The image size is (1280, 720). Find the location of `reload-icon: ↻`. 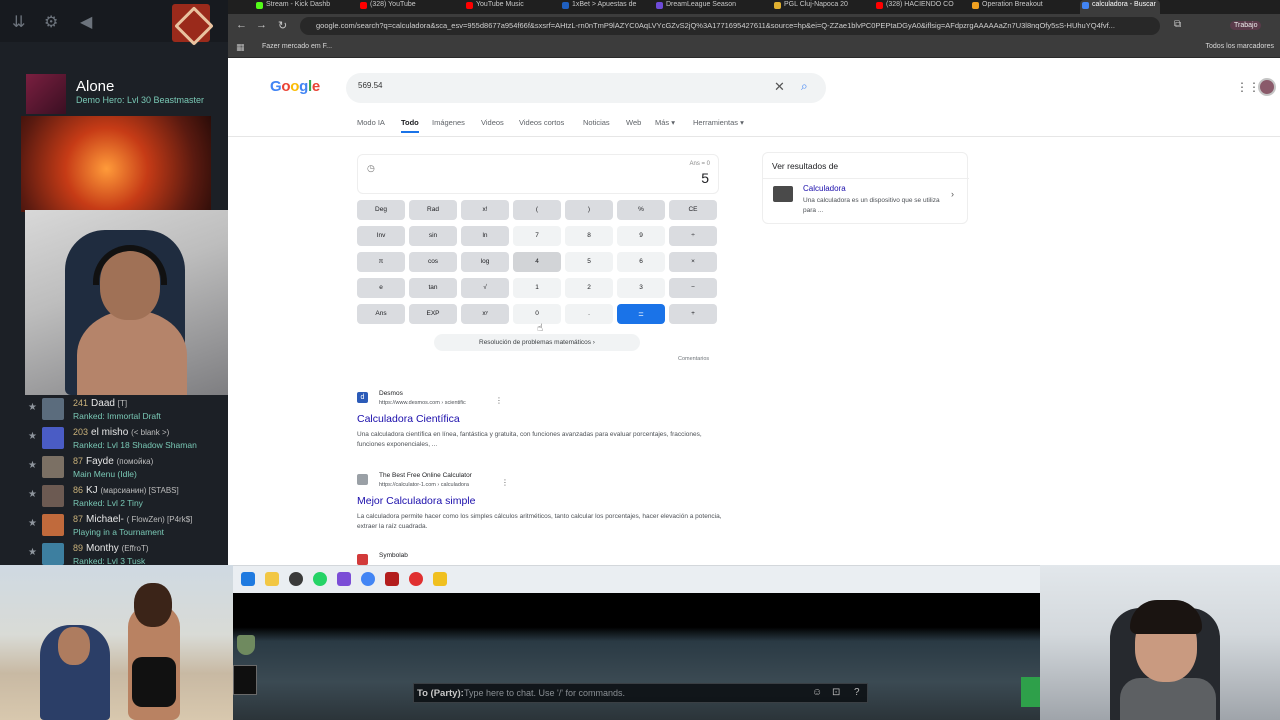

reload-icon: ↻ is located at coordinates (282, 25).